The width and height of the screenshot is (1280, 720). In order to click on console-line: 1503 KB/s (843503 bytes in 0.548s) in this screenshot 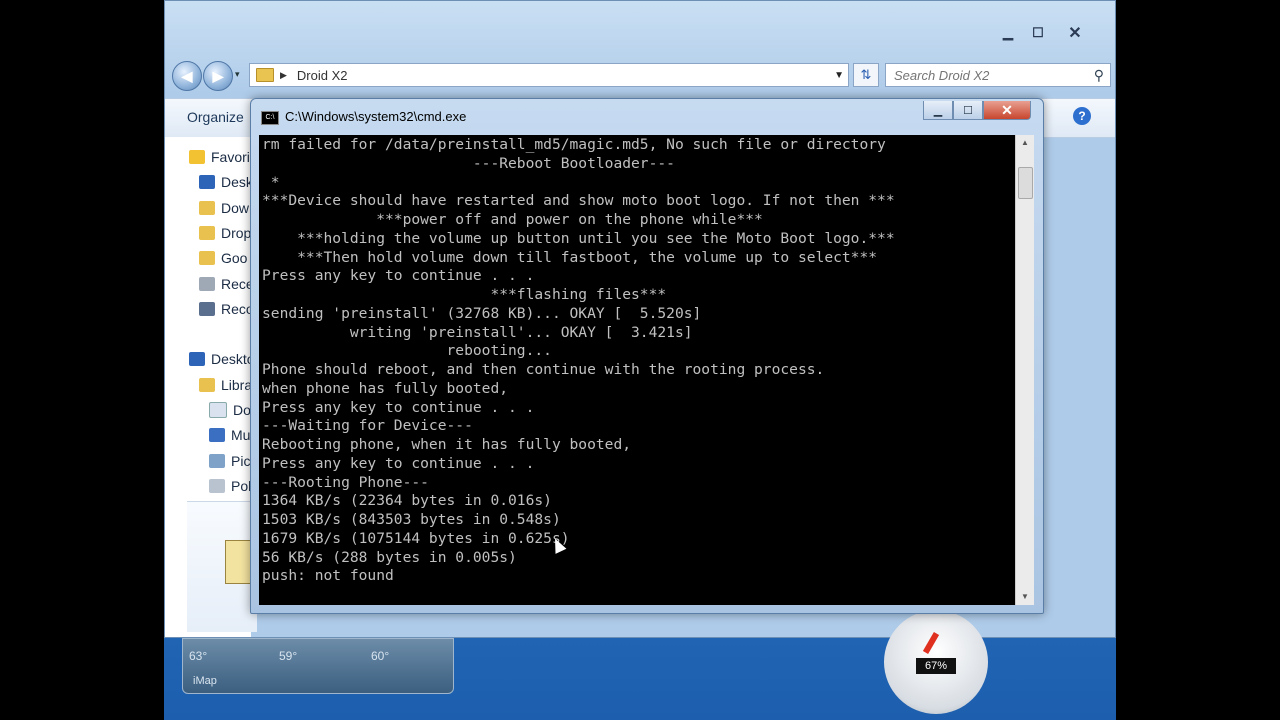, I will do `click(411, 519)`.